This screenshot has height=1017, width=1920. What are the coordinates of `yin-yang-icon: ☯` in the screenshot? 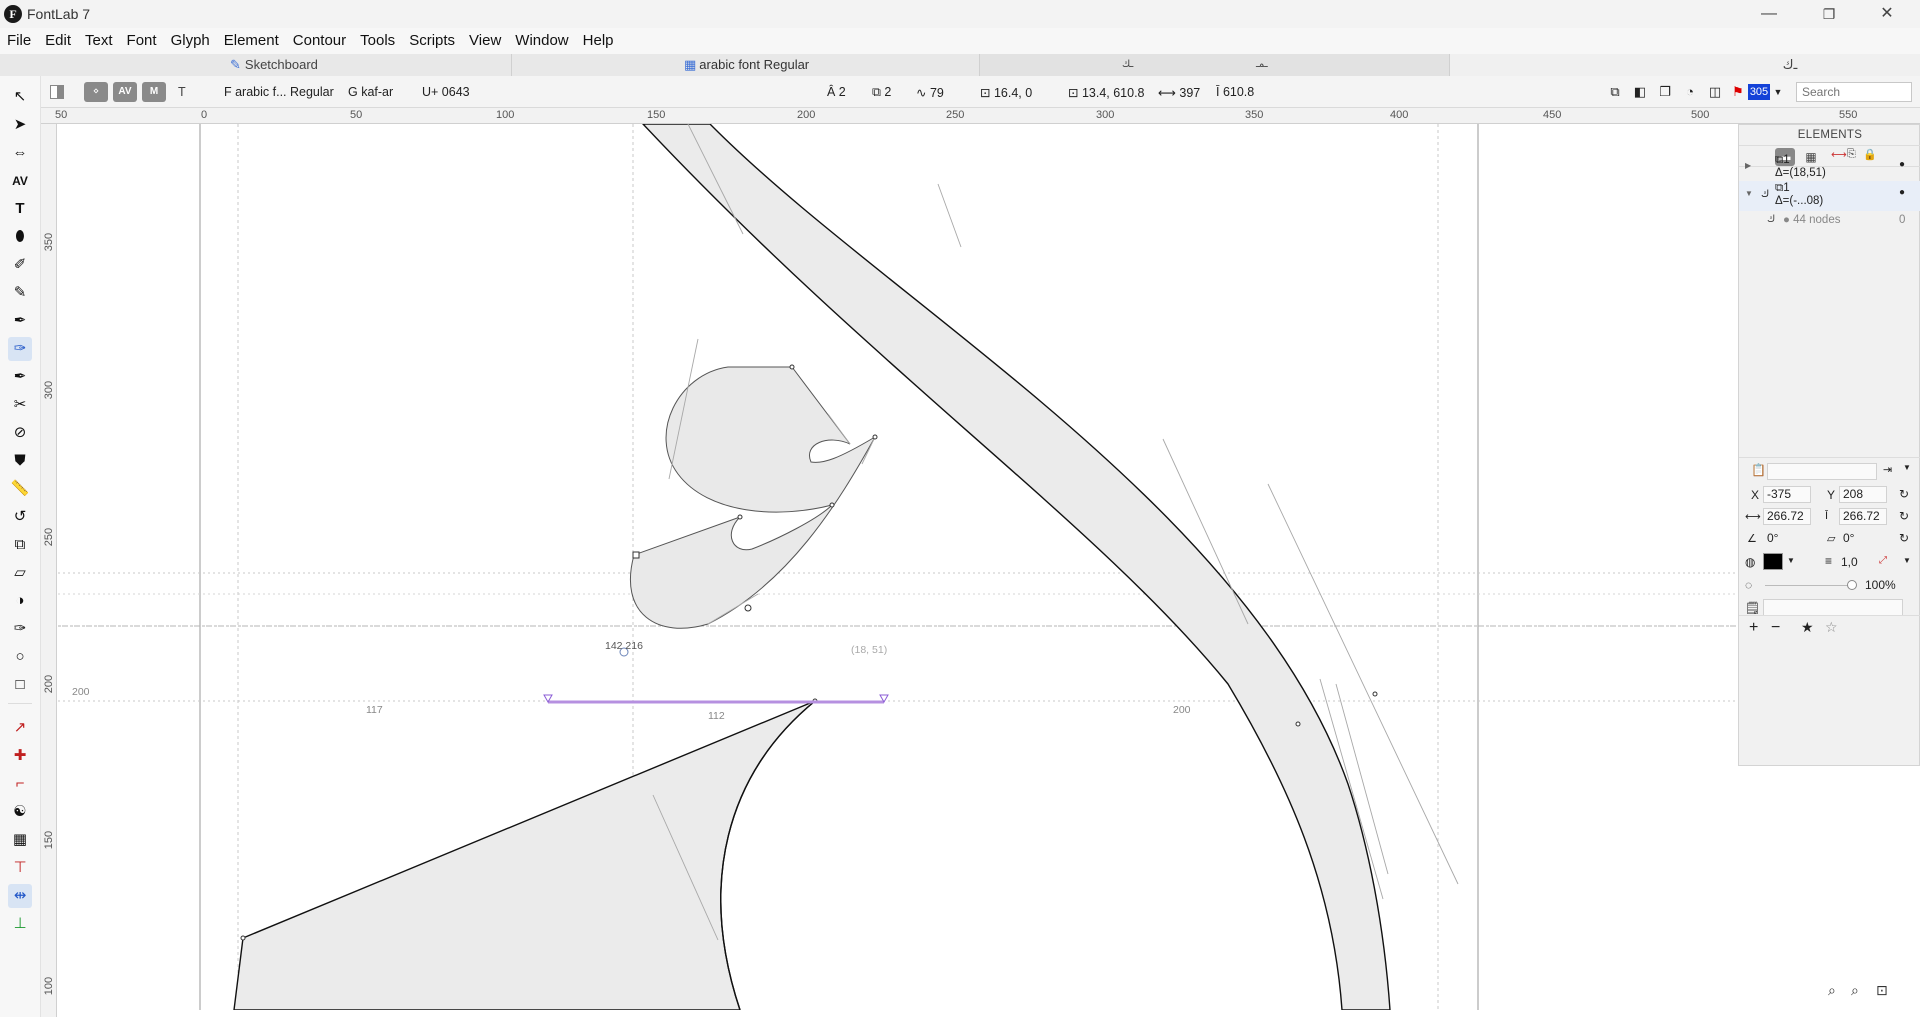 It's located at (20, 812).